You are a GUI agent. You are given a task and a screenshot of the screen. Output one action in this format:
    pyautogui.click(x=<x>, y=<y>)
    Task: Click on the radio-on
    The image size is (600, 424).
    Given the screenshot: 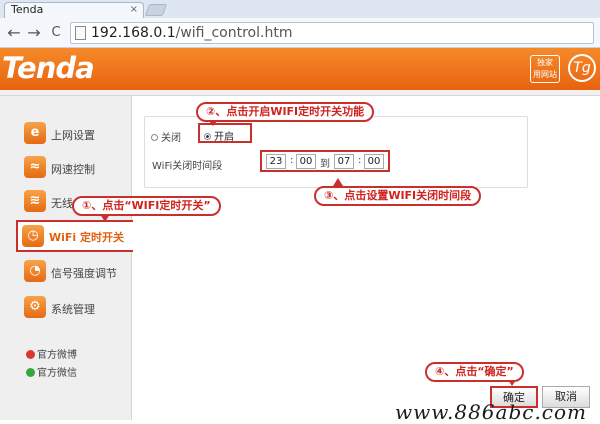 What is the action you would take?
    pyautogui.click(x=207, y=136)
    